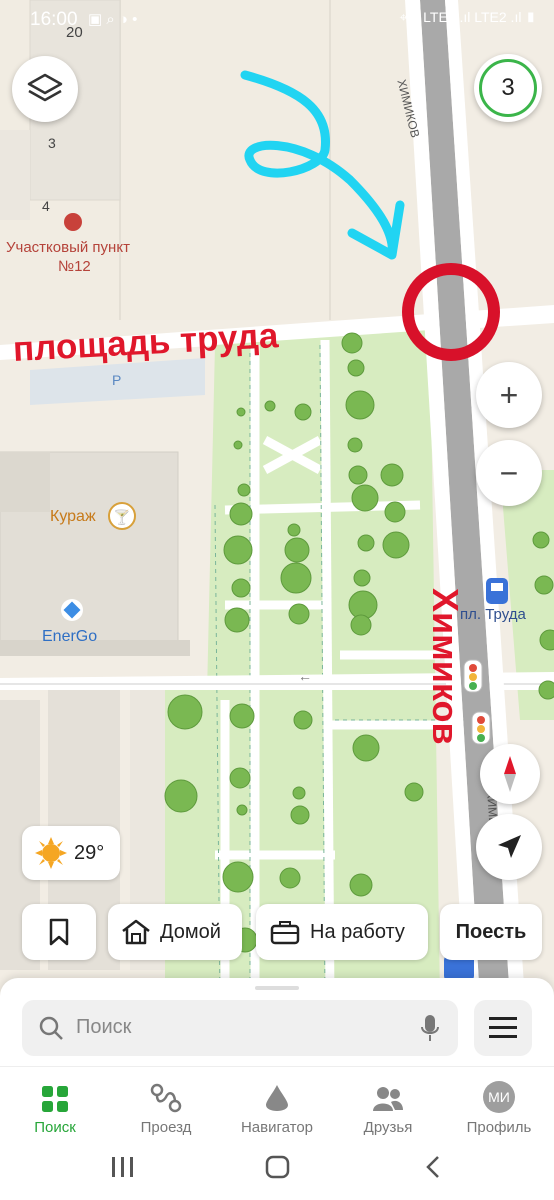 The height and width of the screenshot is (1200, 554). I want to click on plus-icon: +, so click(509, 395).